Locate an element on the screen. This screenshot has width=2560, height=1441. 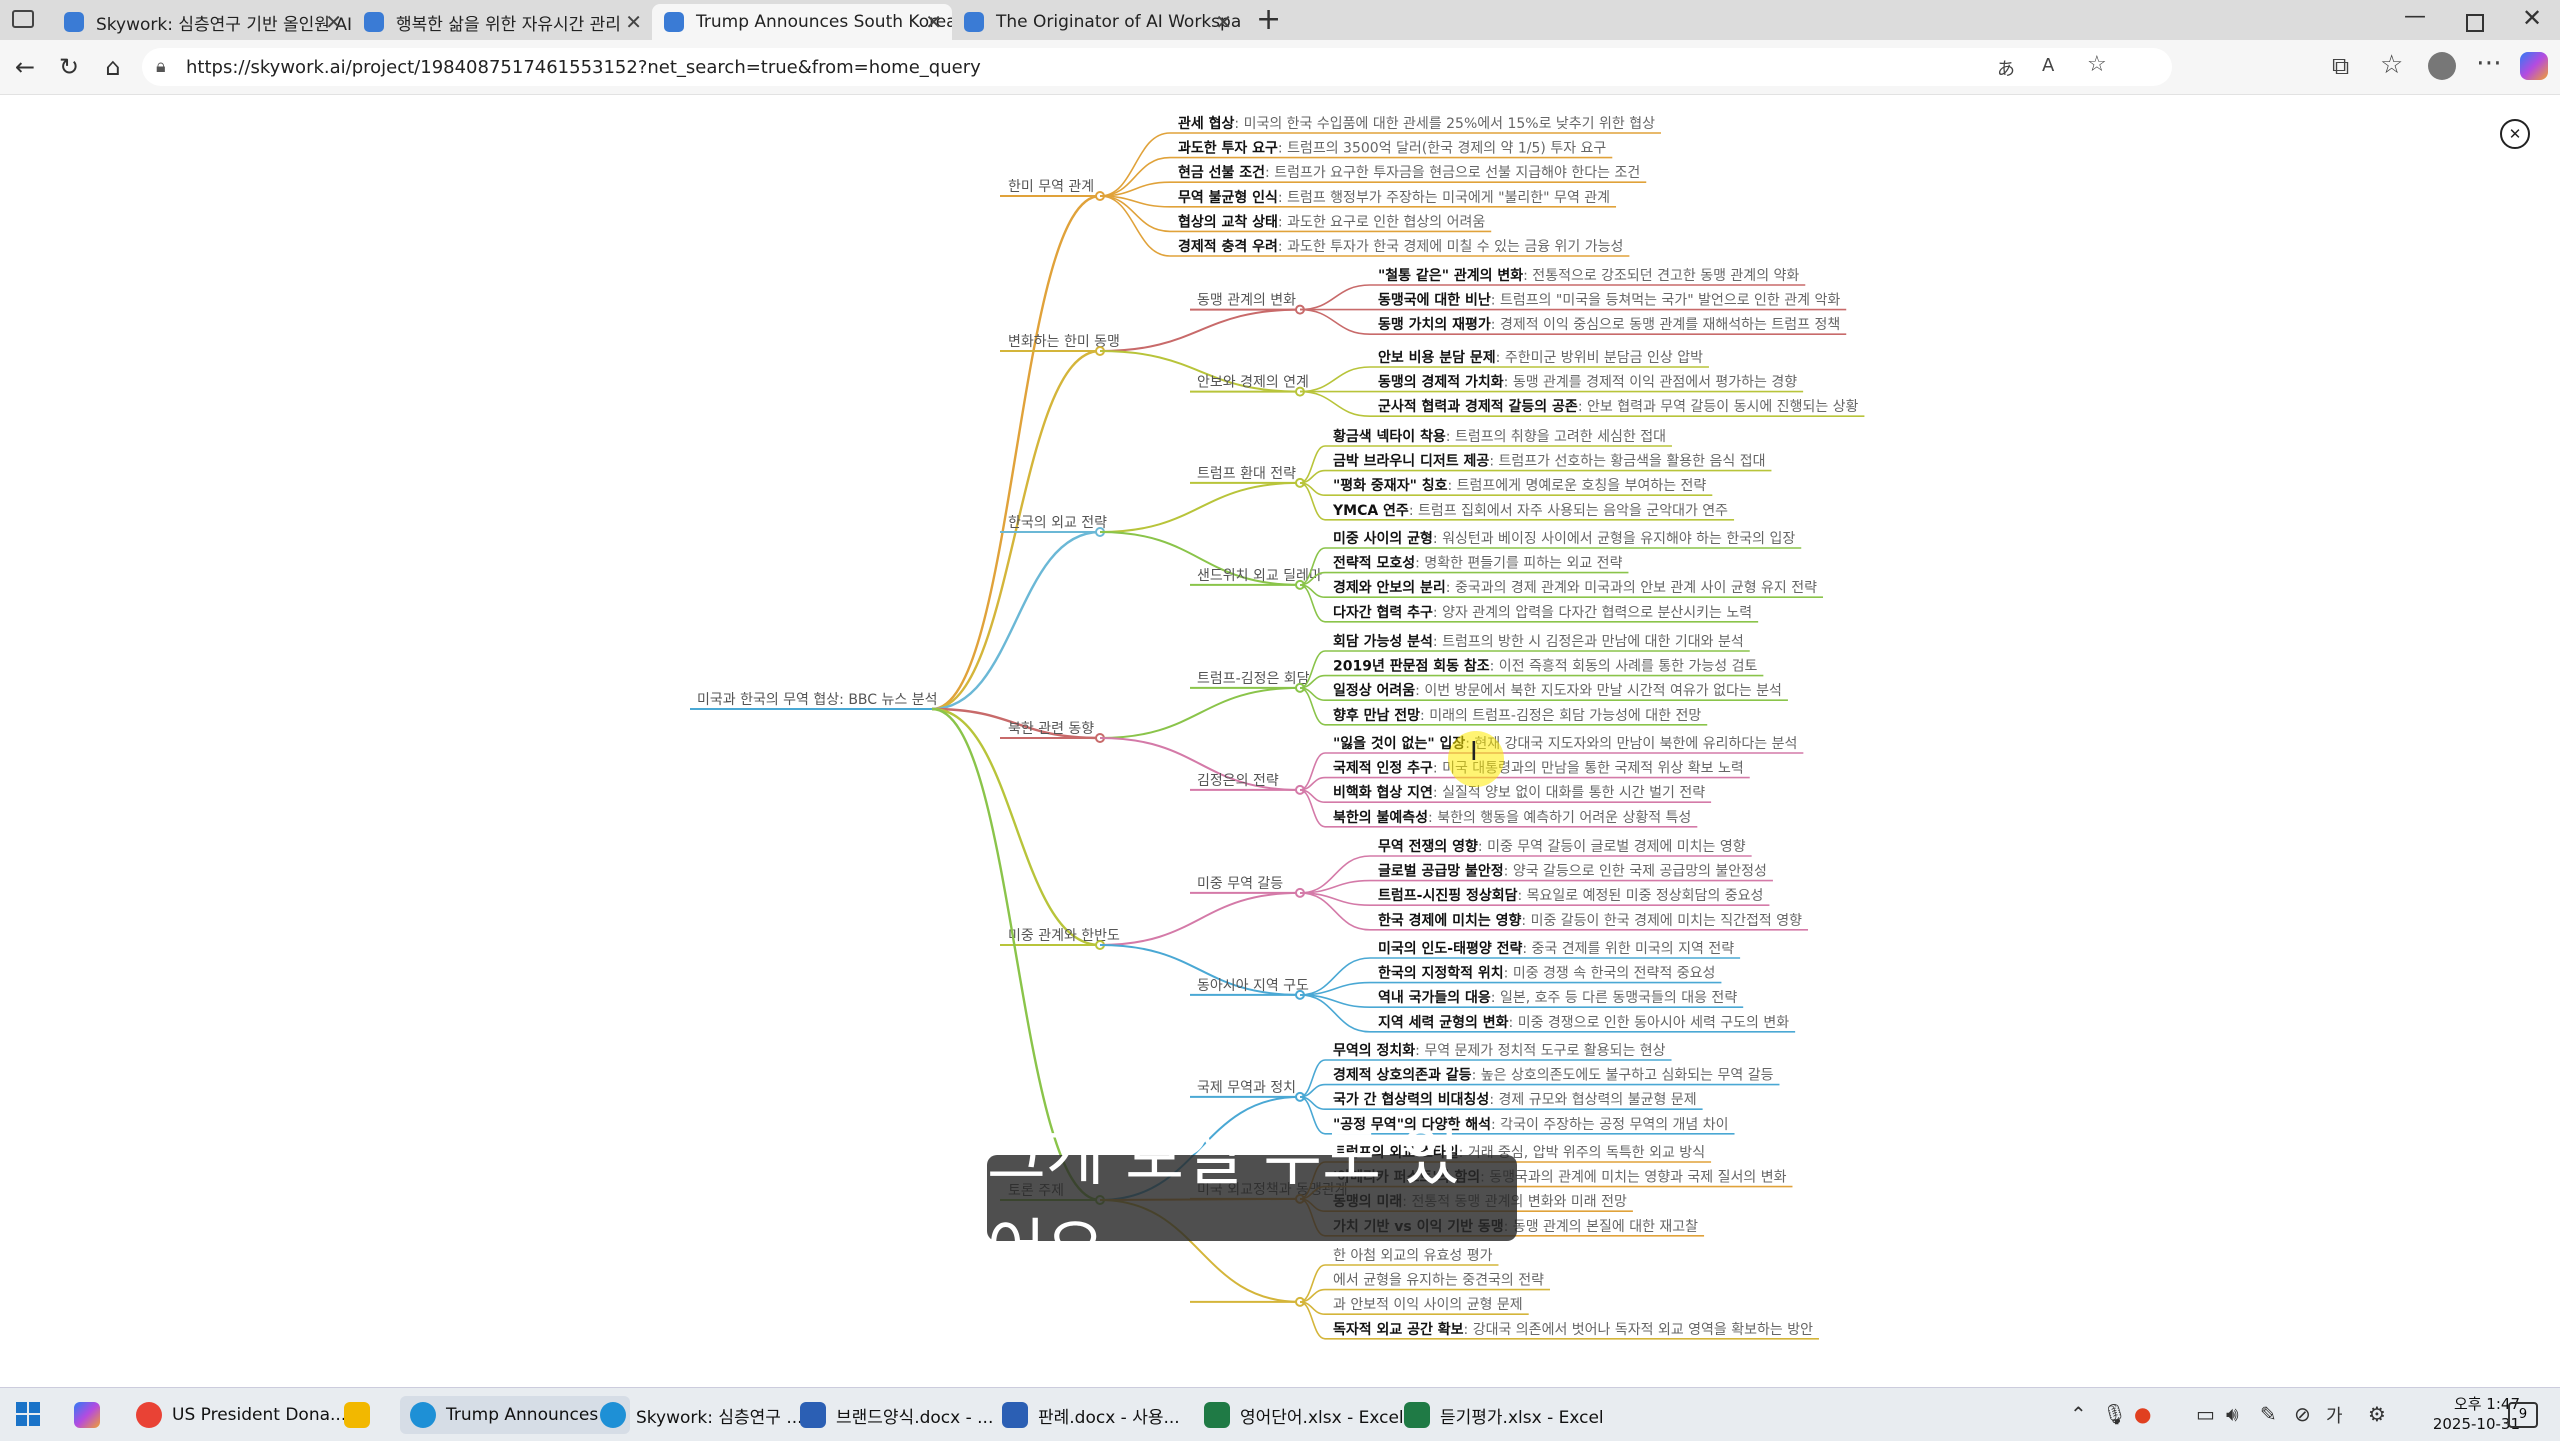
clock: 오후 1:47 2025-10-31 is located at coordinates (2460, 1414).